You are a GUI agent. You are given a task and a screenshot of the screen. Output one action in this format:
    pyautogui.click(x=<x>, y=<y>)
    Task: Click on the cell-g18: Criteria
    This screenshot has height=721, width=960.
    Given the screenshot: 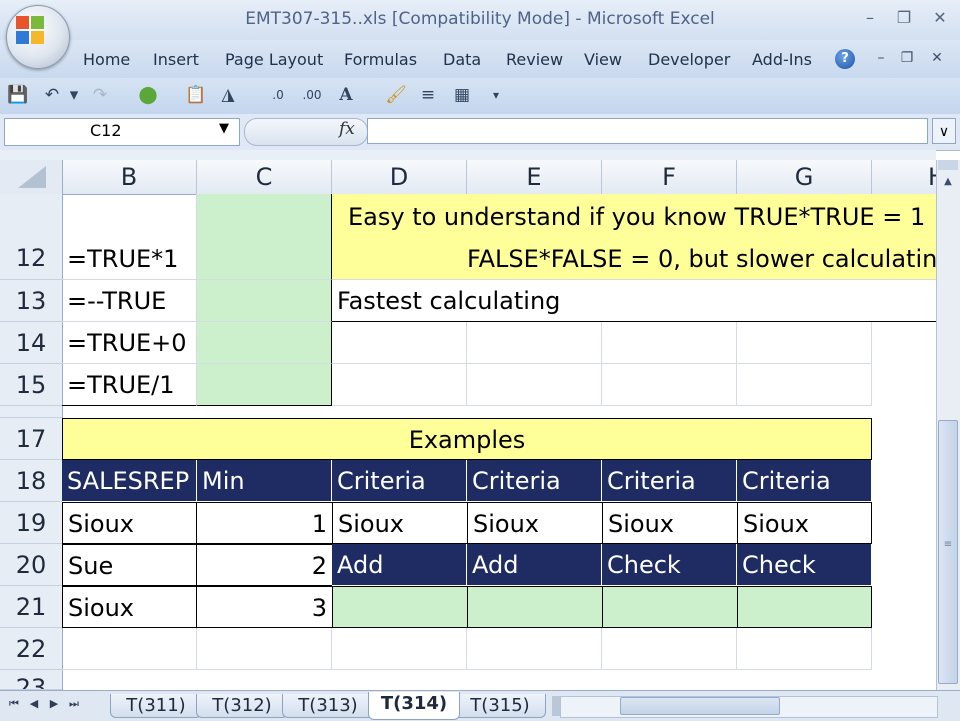 What is the action you would take?
    pyautogui.click(x=804, y=481)
    